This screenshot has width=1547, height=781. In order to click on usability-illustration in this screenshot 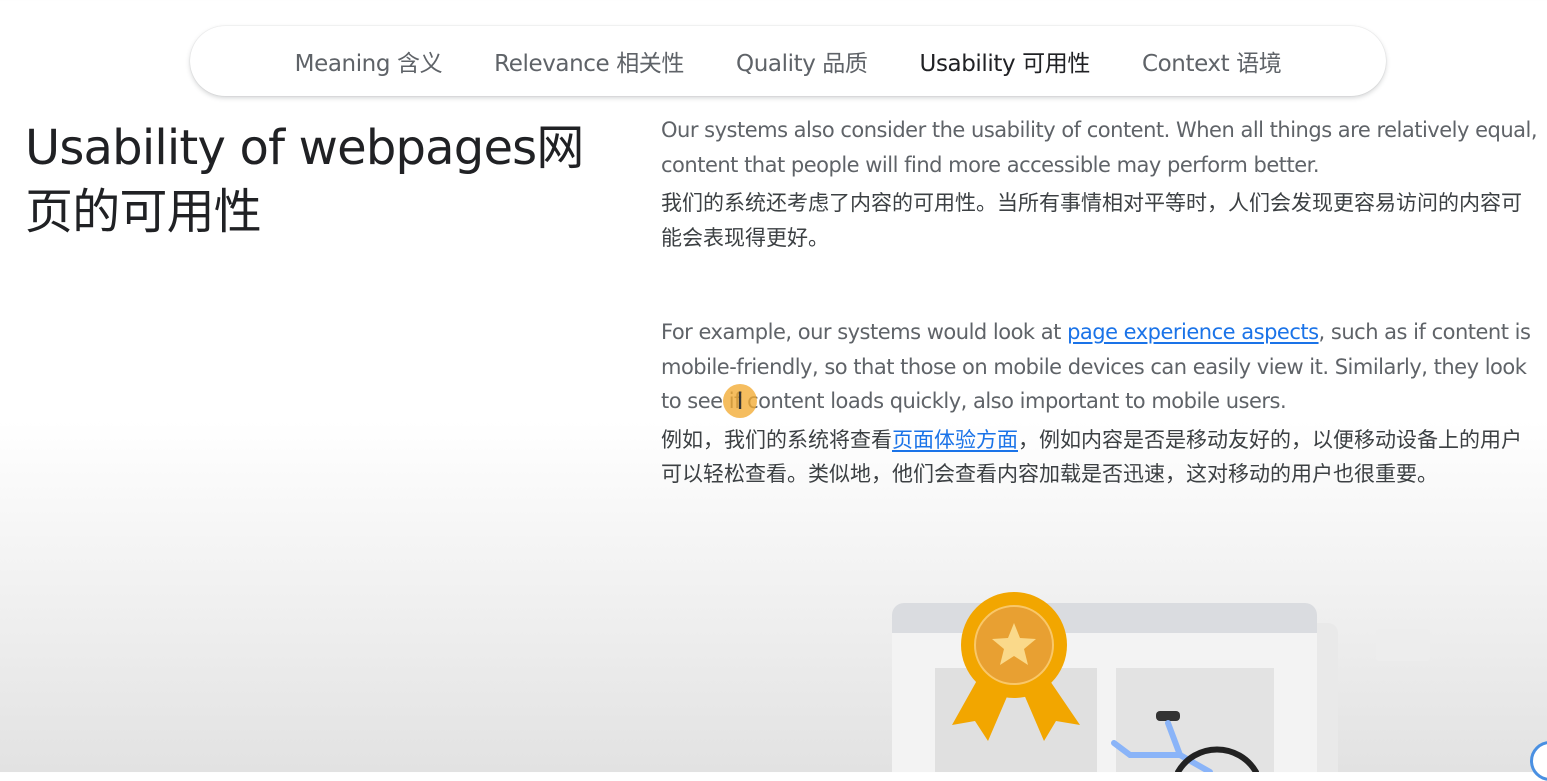, I will do `click(1161, 682)`.